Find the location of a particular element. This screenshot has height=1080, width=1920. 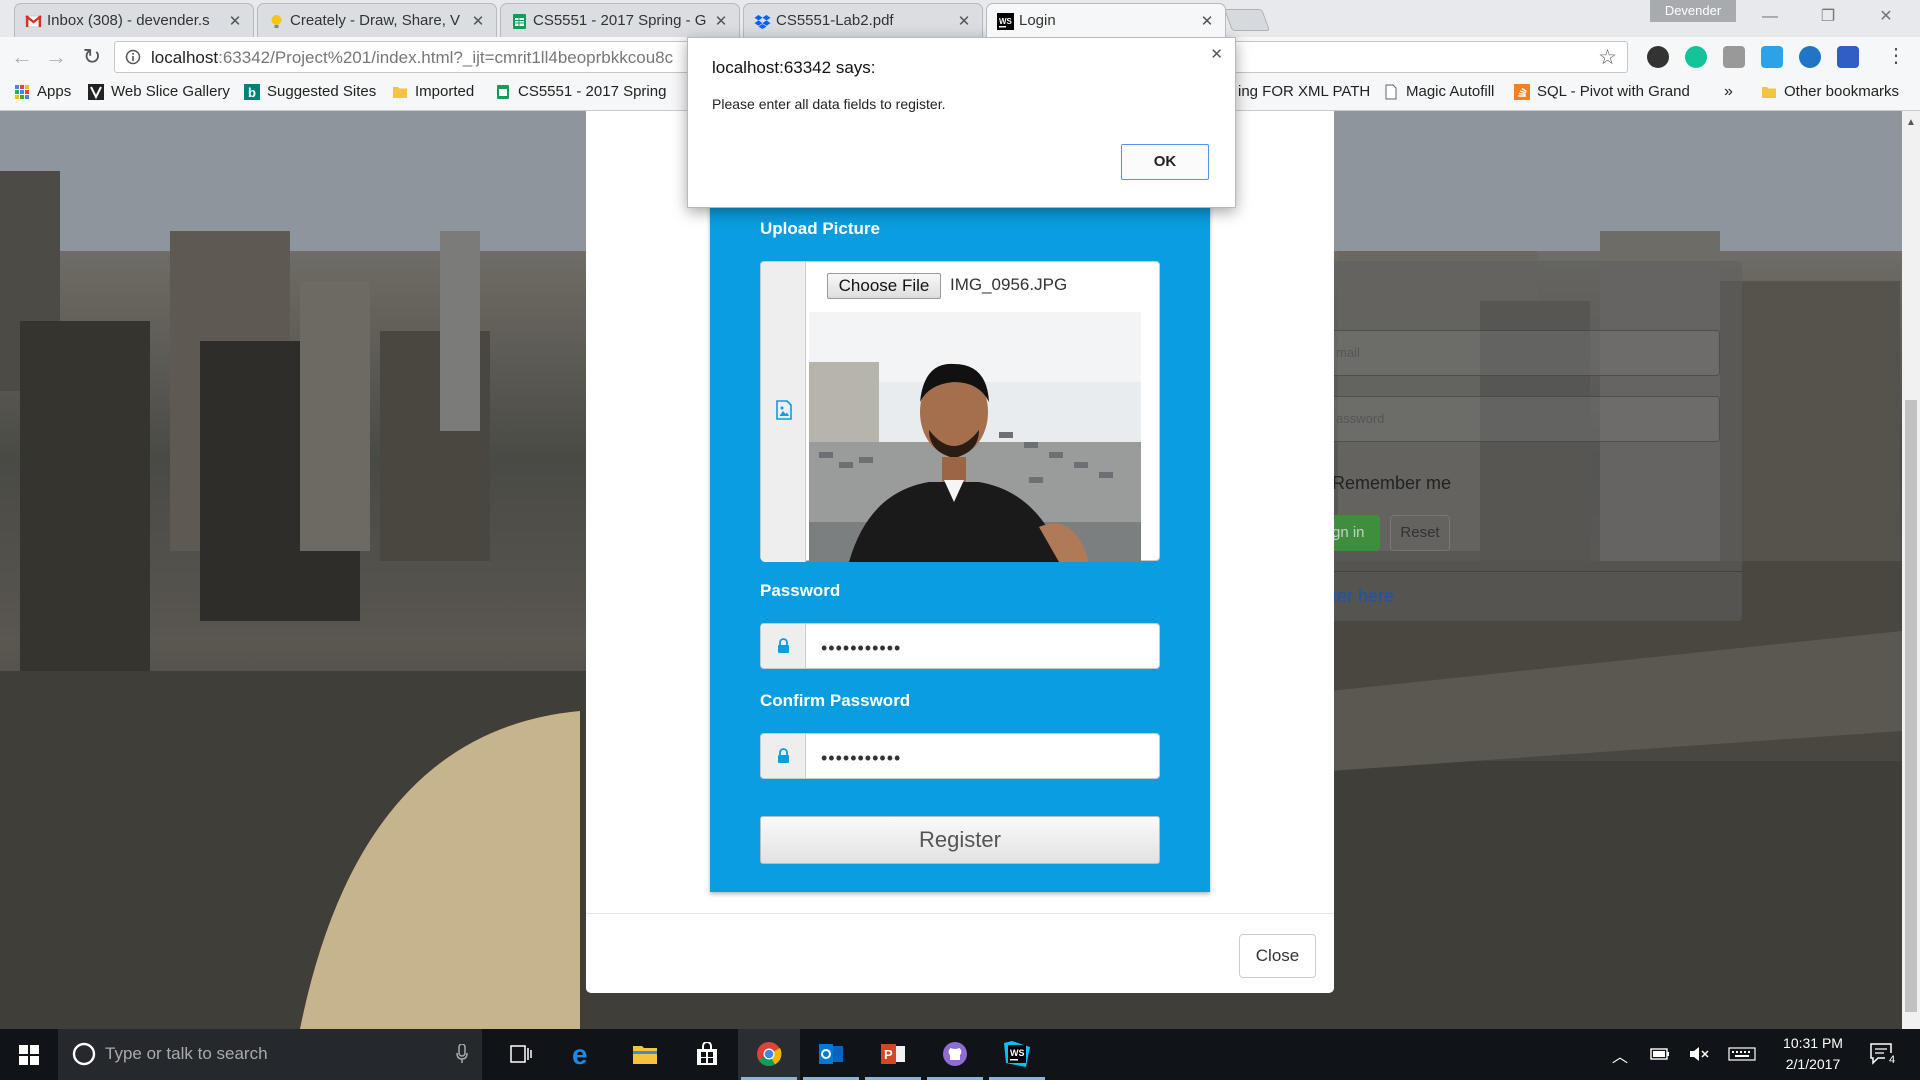

show-hidden-icons-chevron-icon: ︿ is located at coordinates (1620, 1055).